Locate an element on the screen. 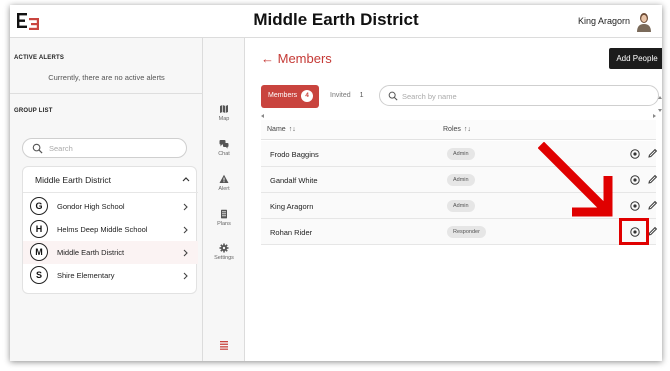 This screenshot has width=670, height=371. members-count-badge: 4 is located at coordinates (307, 96).